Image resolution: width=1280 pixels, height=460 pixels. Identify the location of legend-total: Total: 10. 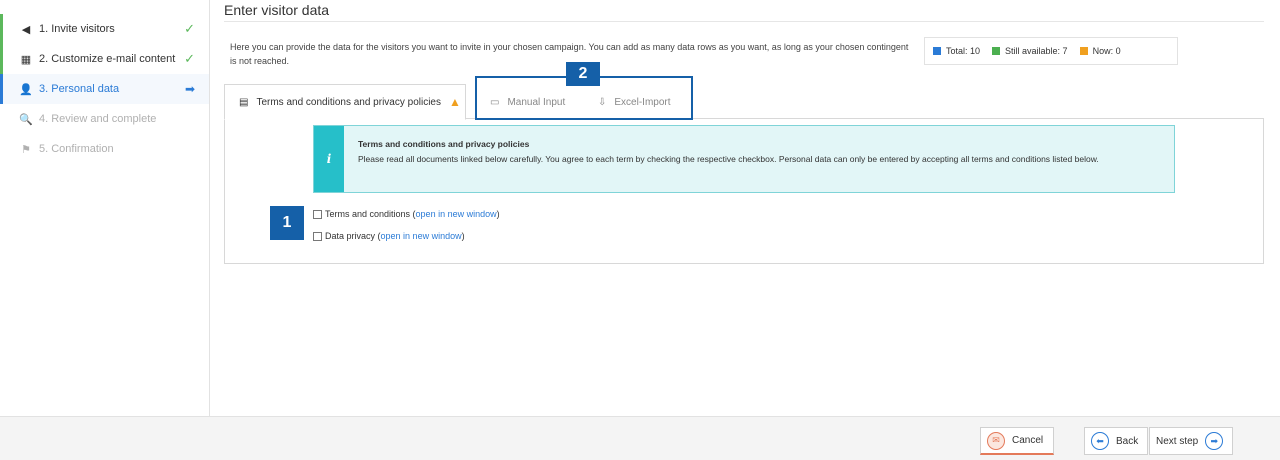
(956, 51).